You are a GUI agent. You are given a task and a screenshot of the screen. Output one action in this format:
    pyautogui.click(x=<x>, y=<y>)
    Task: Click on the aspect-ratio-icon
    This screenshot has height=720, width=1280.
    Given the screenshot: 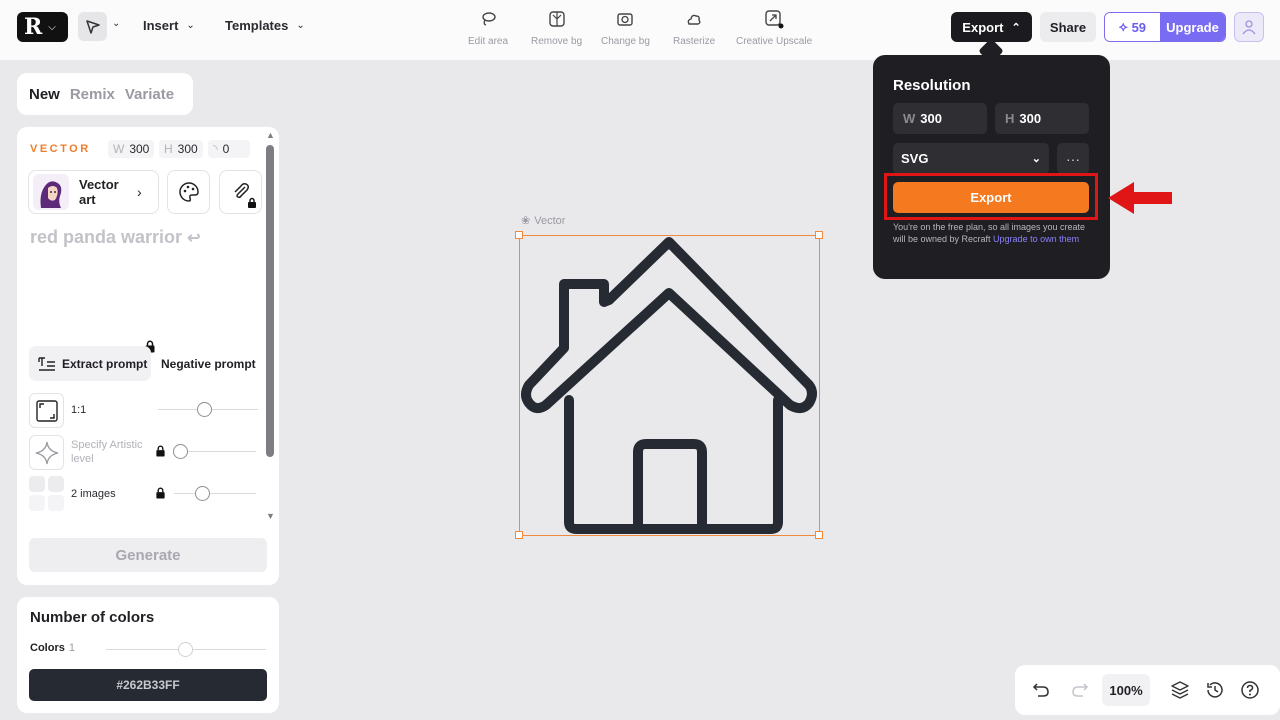 What is the action you would take?
    pyautogui.click(x=46, y=410)
    